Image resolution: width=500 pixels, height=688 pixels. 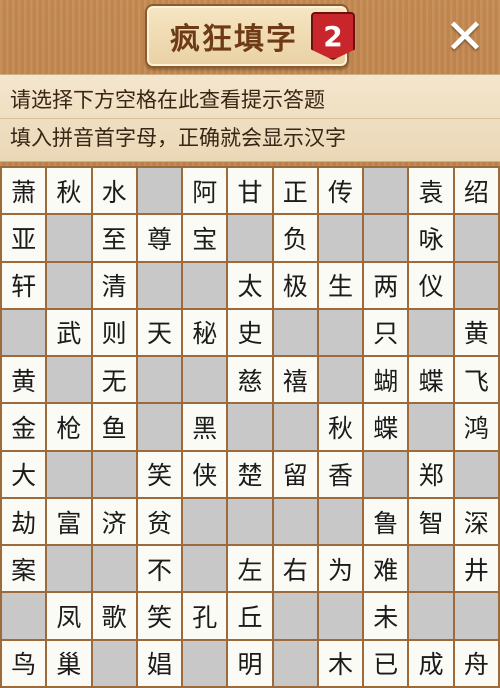 I want to click on grid-cell-filled: 右, so click(x=295, y=569).